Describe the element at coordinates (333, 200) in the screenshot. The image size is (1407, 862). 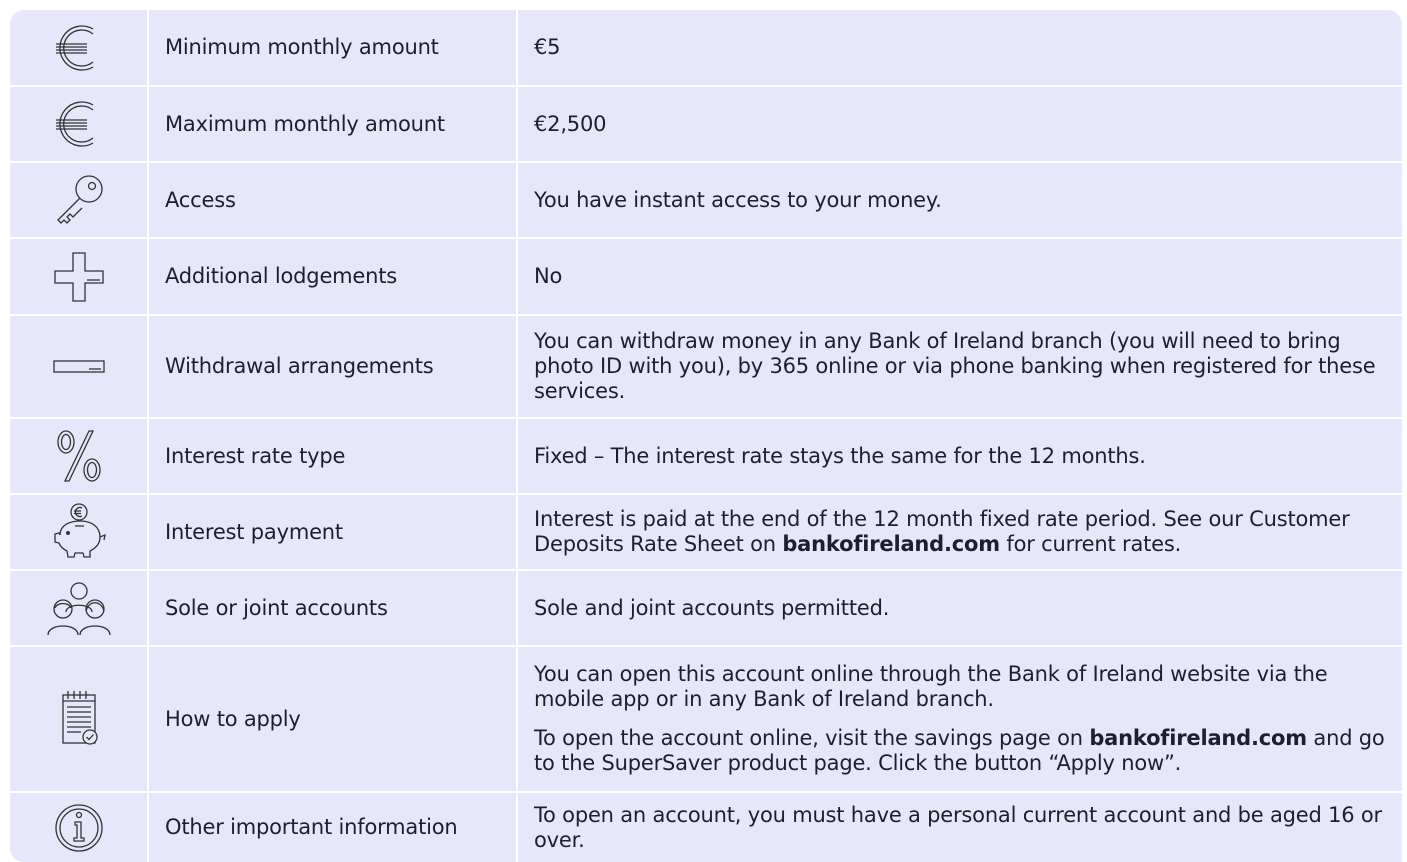
I see `row-label: Access` at that location.